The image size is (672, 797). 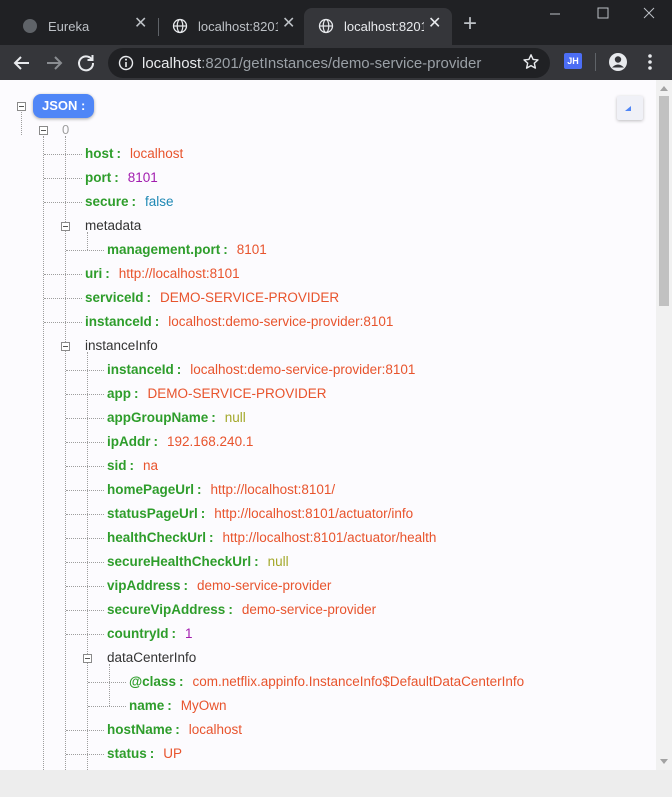 What do you see at coordinates (664, 88) in the screenshot?
I see `scroll-up-arrow-icon` at bounding box center [664, 88].